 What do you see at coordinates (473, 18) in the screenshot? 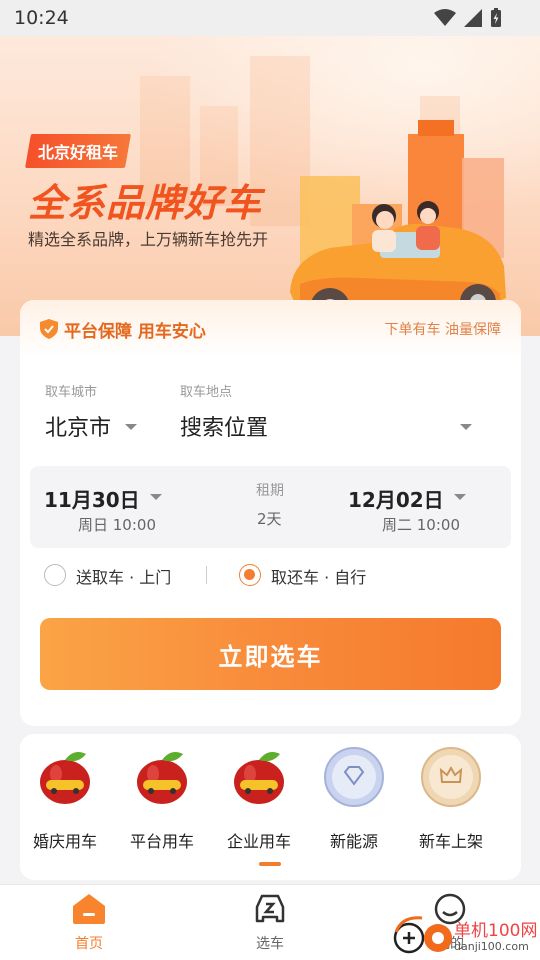
I see `signal-icon` at bounding box center [473, 18].